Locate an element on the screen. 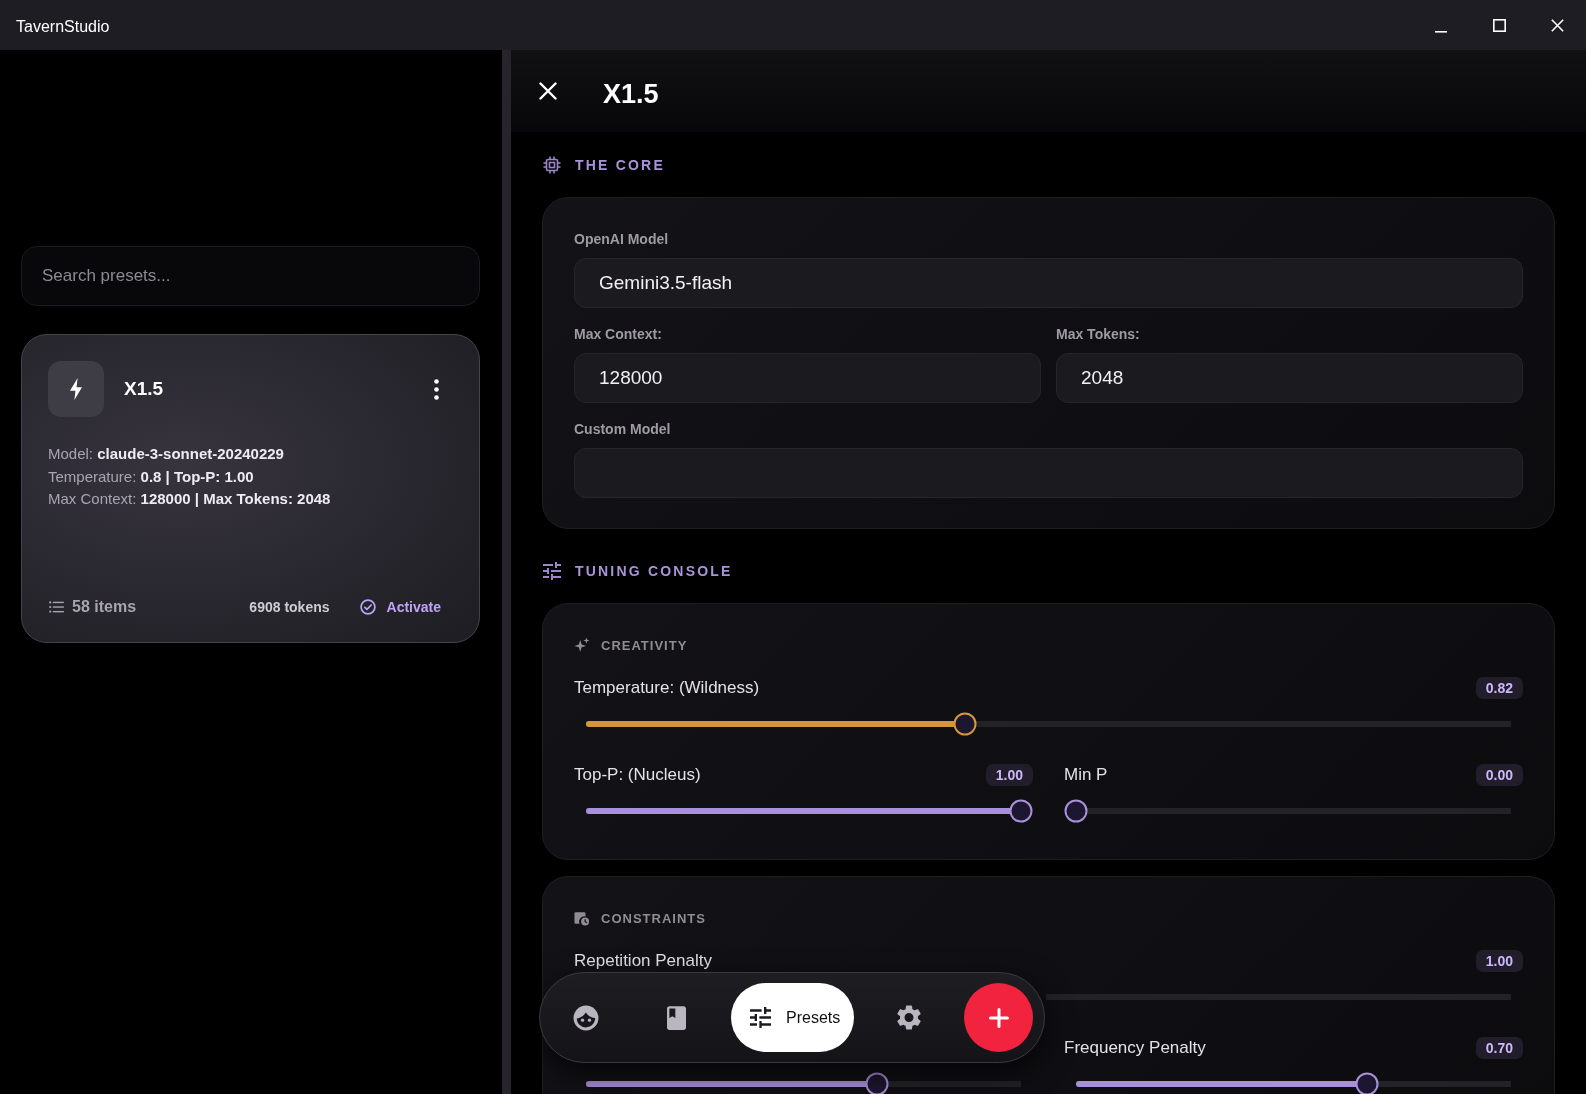  window-title: TavernStudio is located at coordinates (63, 26).